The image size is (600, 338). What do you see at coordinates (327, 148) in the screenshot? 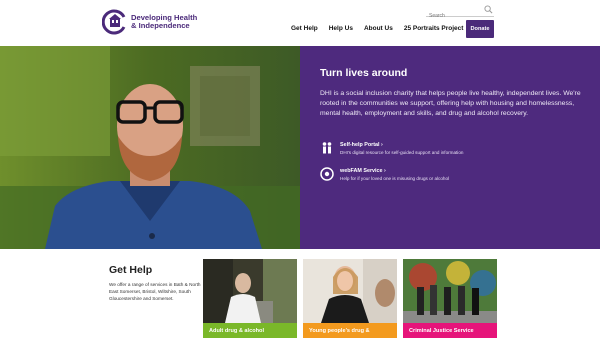
I see `people-icon` at bounding box center [327, 148].